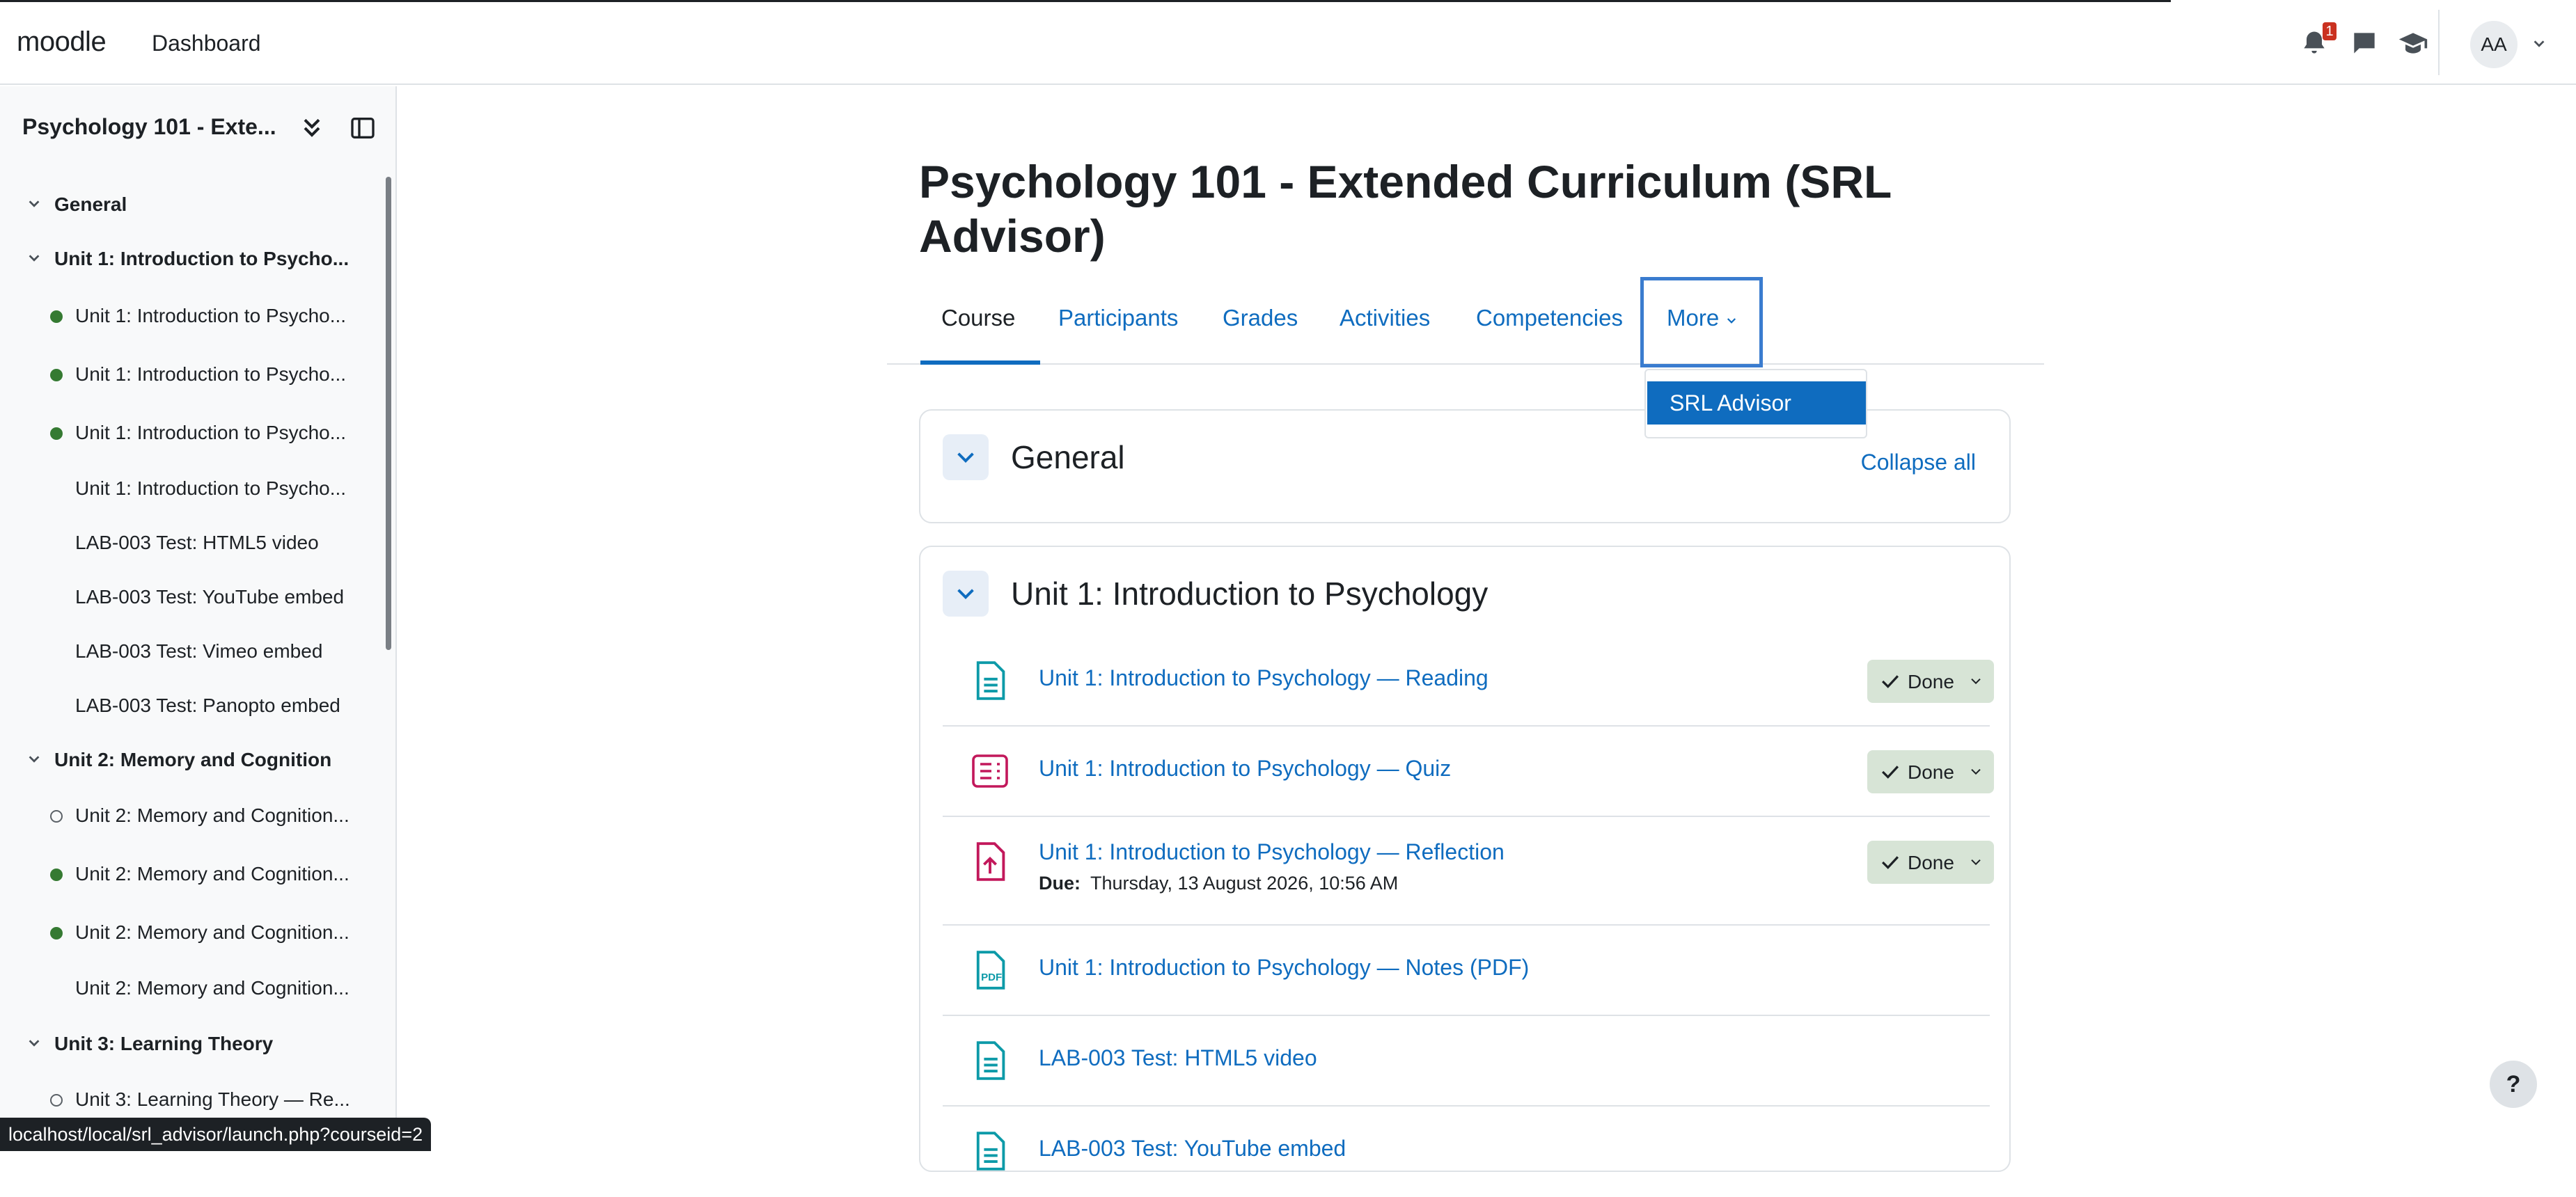 This screenshot has width=2576, height=1197. Describe the element at coordinates (312, 128) in the screenshot. I see `collapse-all-icon` at that location.